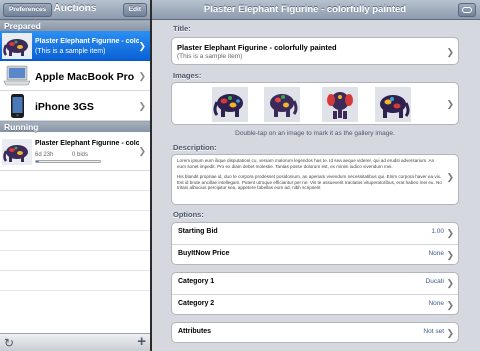  I want to click on time-left: 6d 23h, so click(44, 155).